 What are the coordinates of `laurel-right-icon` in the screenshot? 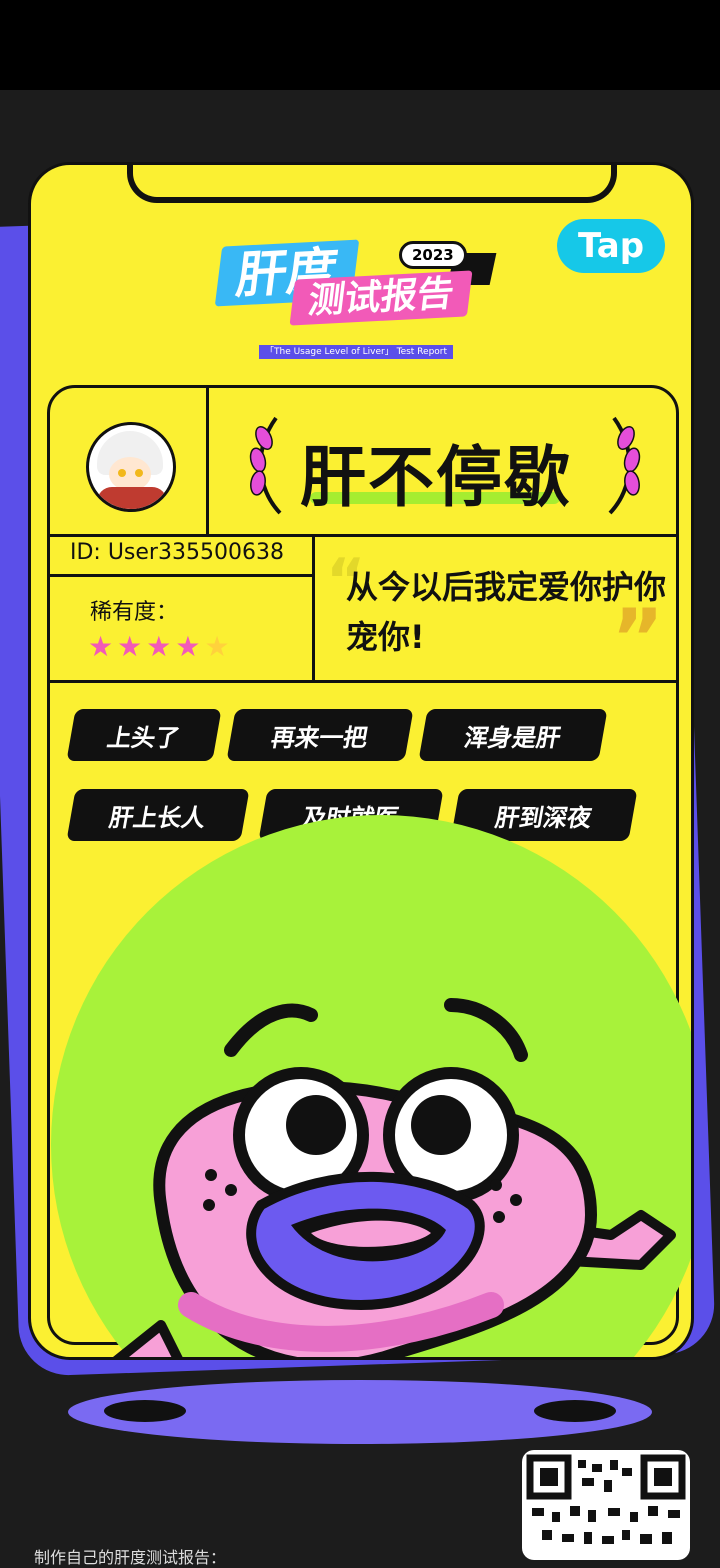 It's located at (624, 465).